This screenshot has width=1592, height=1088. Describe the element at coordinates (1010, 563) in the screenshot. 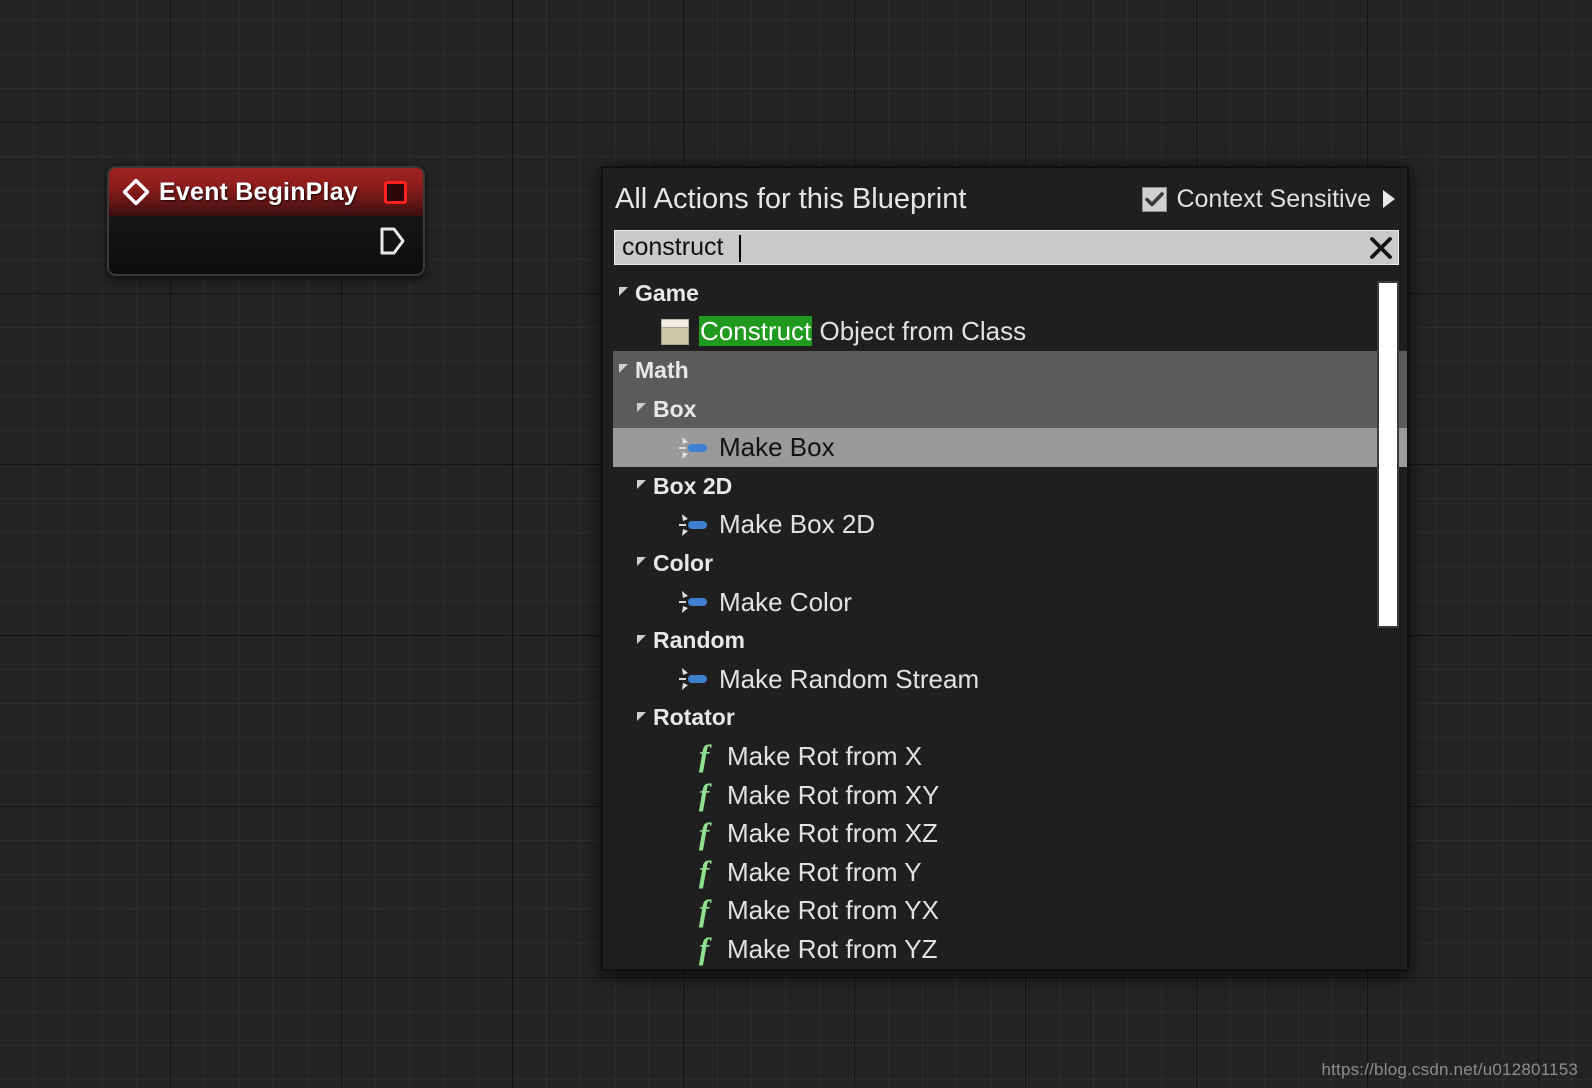

I see `action-category-row: Color` at that location.